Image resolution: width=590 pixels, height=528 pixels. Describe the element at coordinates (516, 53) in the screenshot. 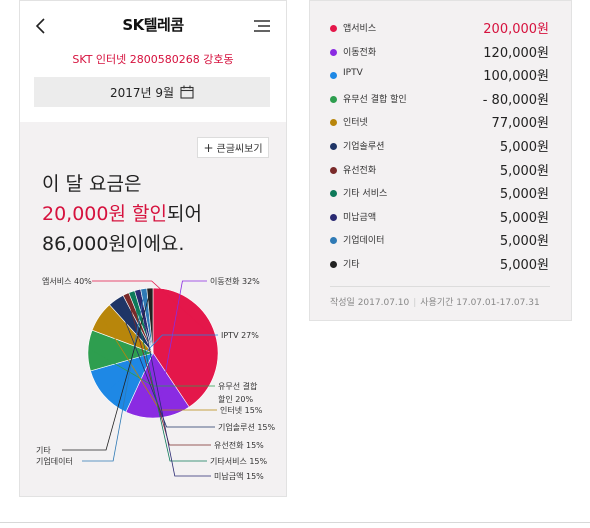

I see `legend-item-value: 120,000원` at that location.